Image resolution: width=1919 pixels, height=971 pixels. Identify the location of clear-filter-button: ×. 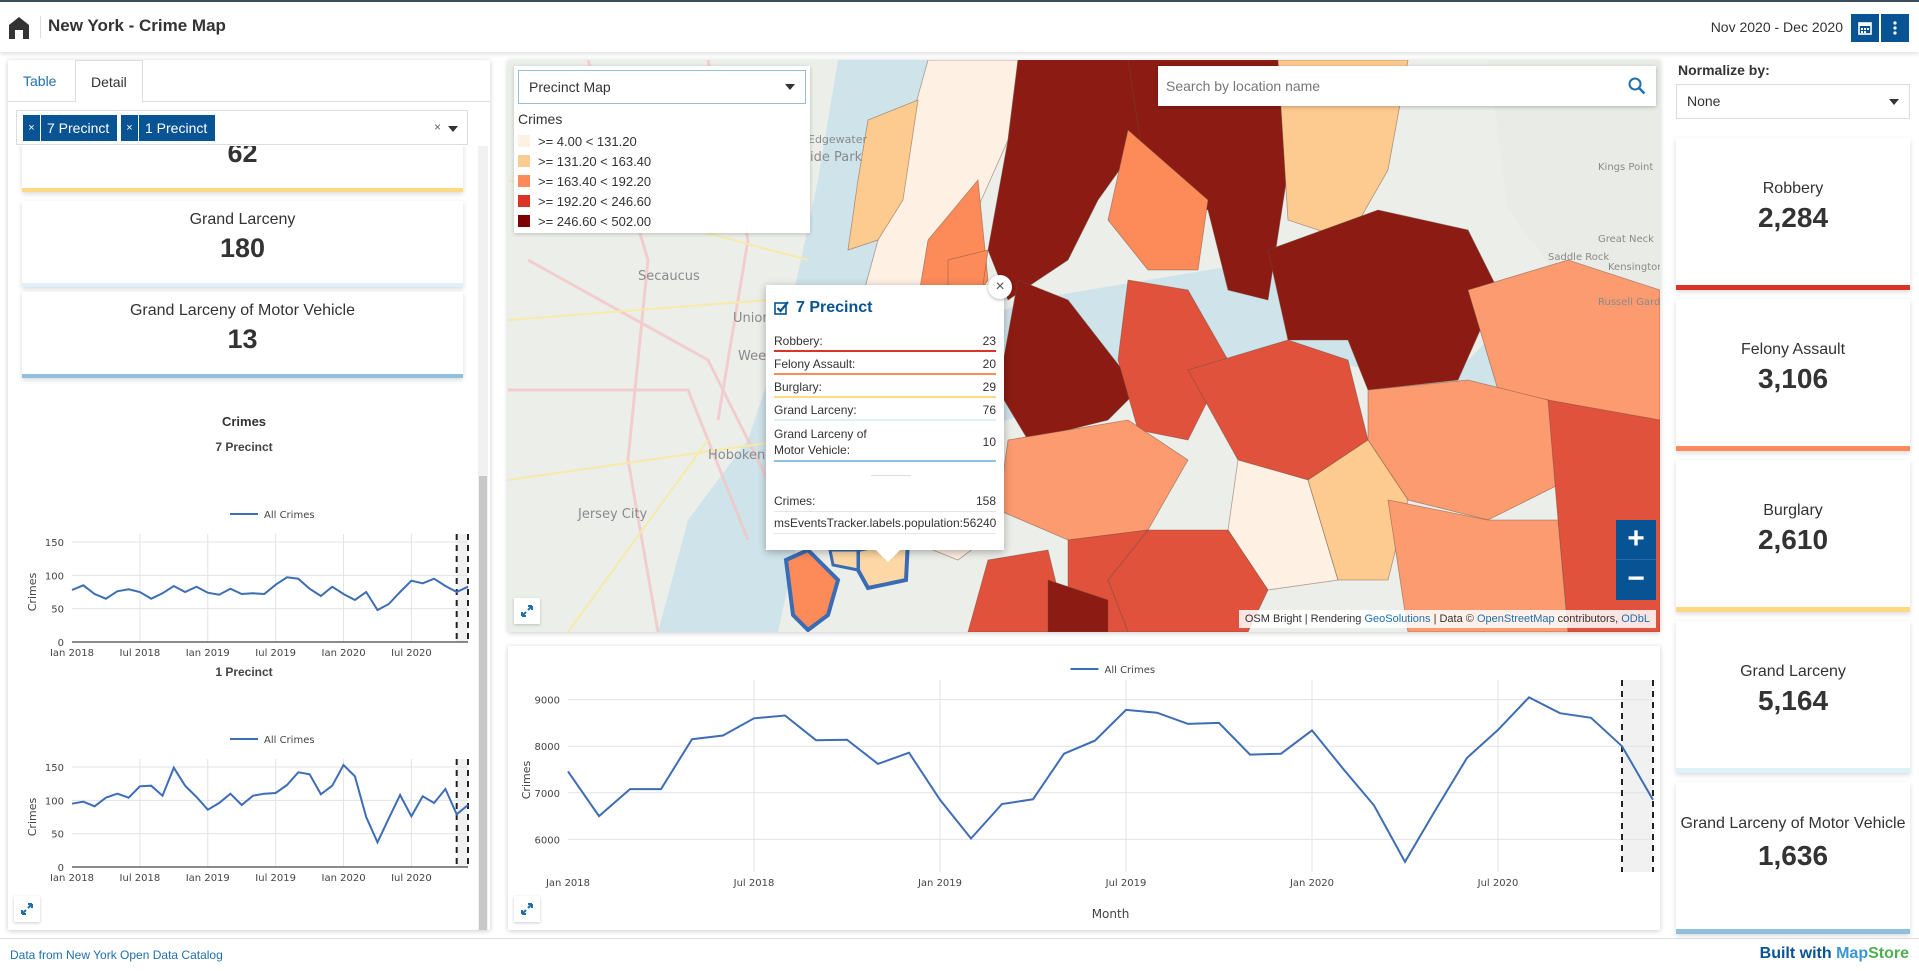
(437, 127).